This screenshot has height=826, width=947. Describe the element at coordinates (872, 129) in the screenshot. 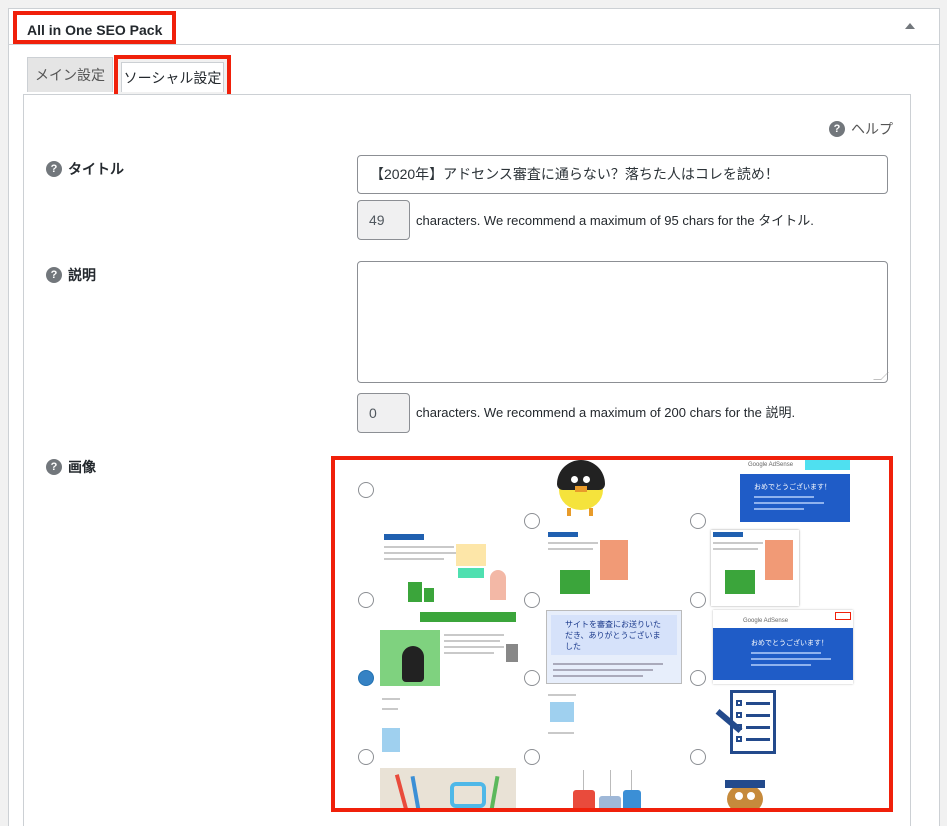

I see `help-label: ヘルプ` at that location.